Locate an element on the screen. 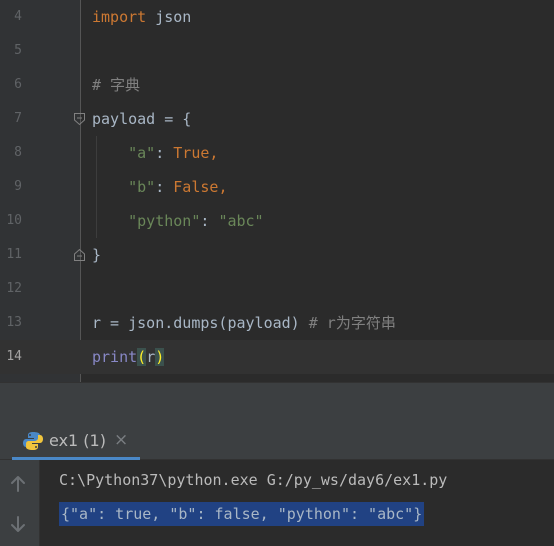  code-token: print is located at coordinates (115, 357).